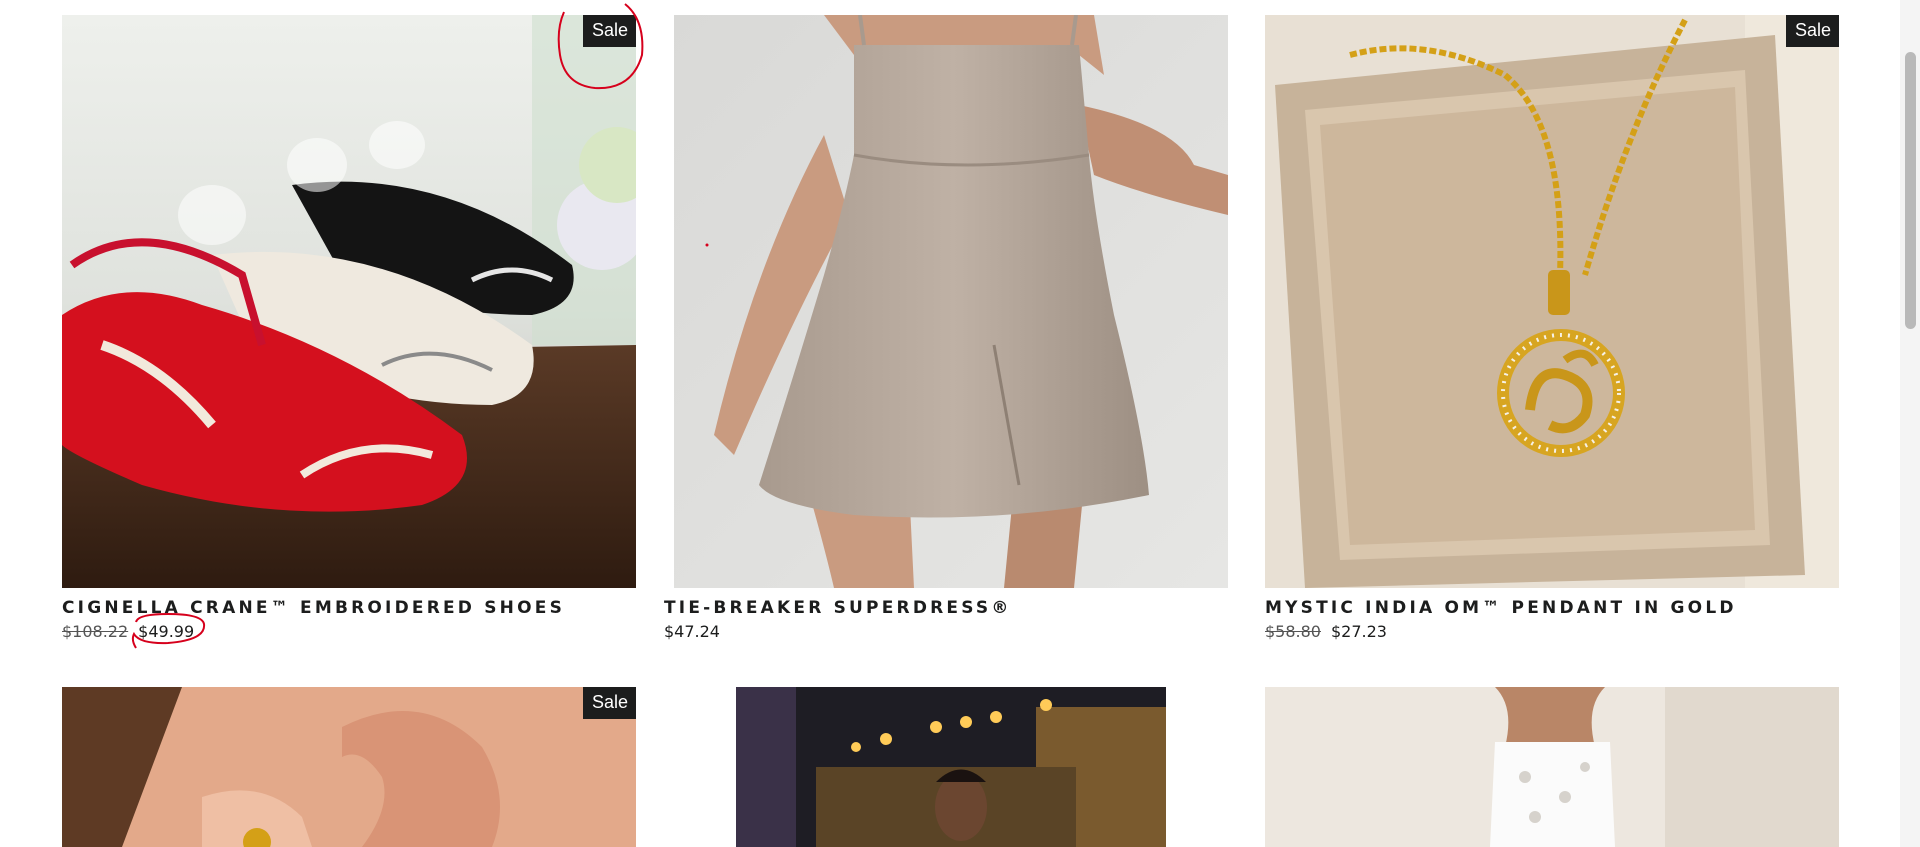  I want to click on product-image-white-dress, so click(1552, 767).